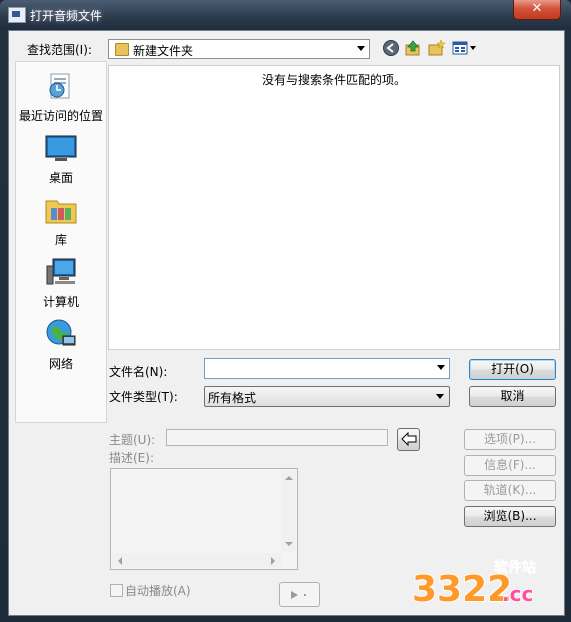  I want to click on recent-places-icon, so click(59, 86).